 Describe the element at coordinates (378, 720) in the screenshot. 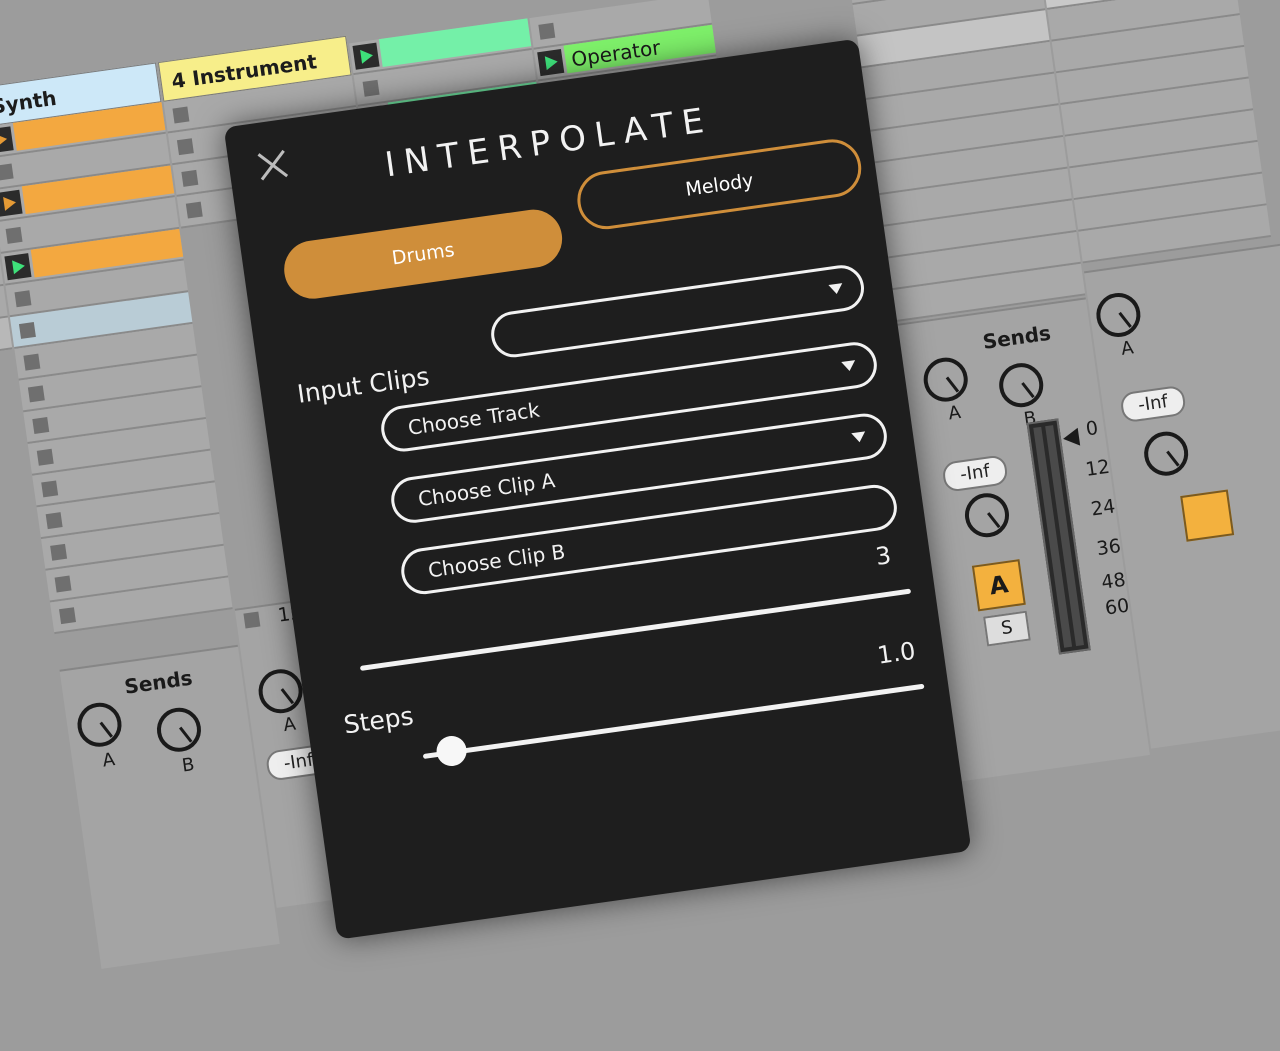

I see `steps-label: Steps` at that location.